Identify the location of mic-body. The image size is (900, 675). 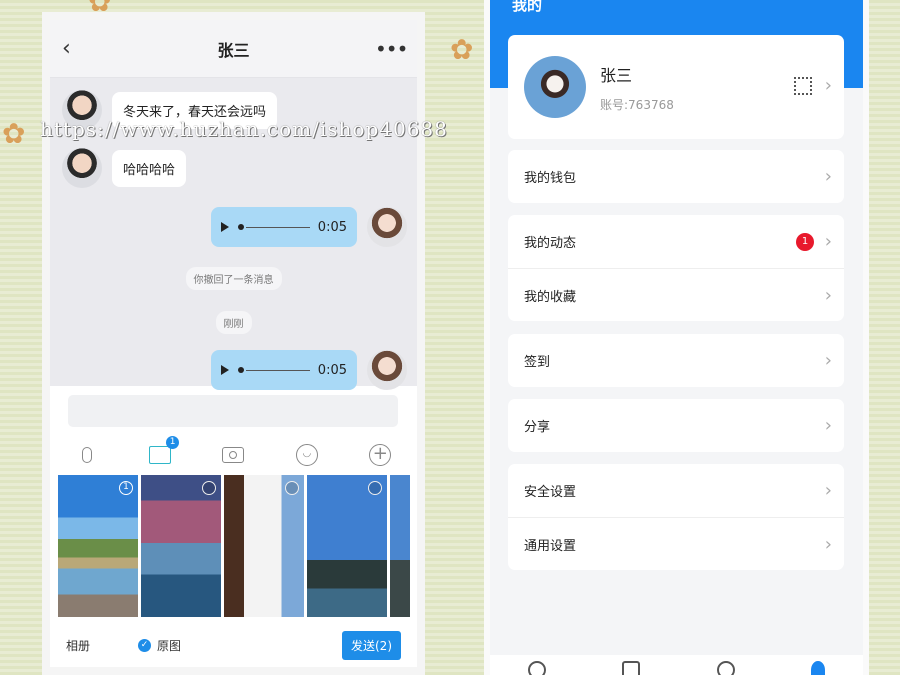
(86, 455).